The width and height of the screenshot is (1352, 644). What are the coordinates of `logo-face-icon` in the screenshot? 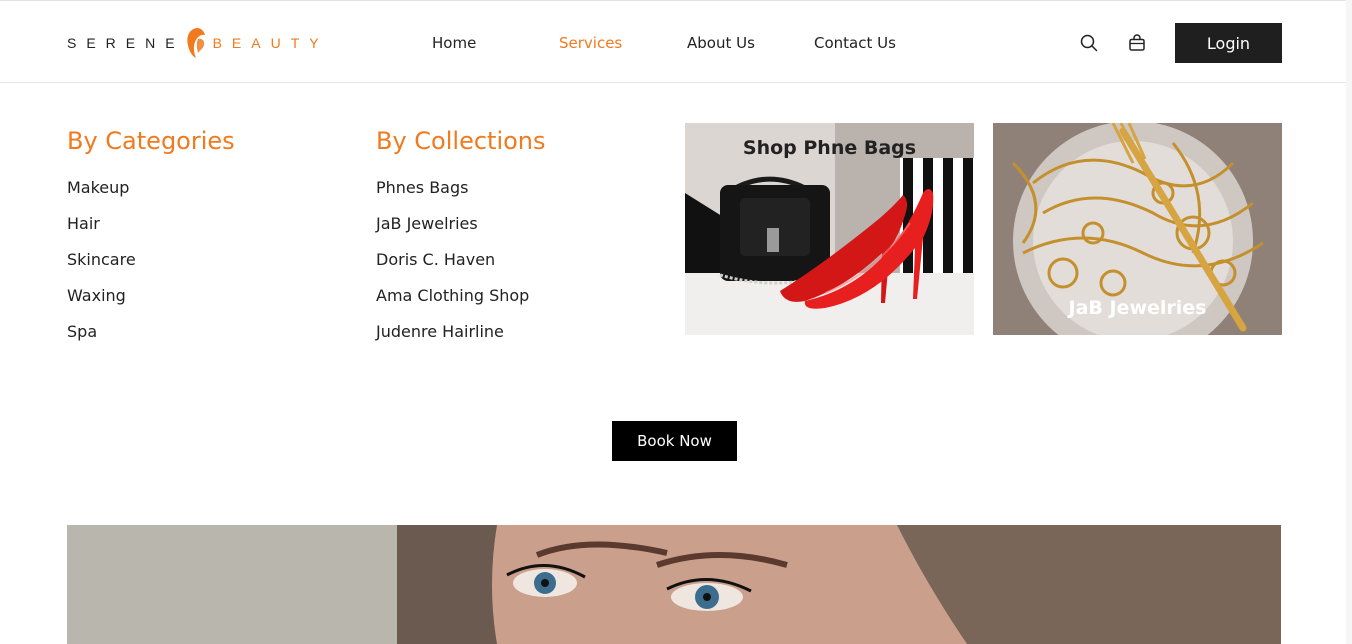 It's located at (195, 43).